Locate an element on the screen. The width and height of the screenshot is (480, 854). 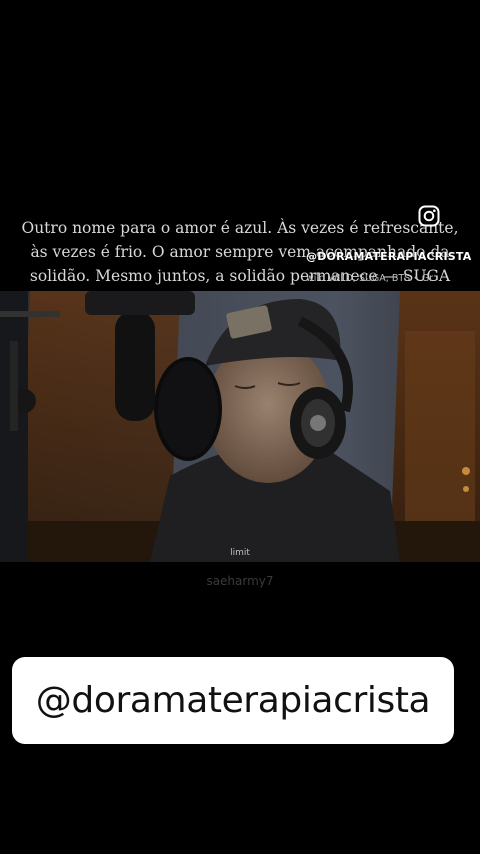
handle-banner: @doramaterapiacrista is located at coordinates (233, 700).